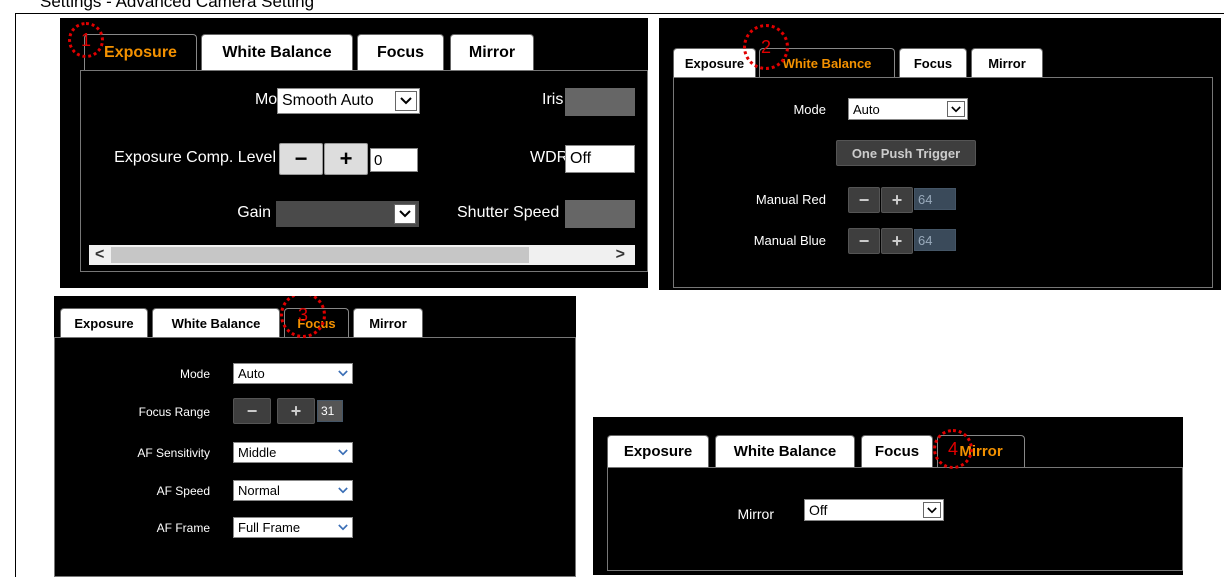 This screenshot has width=1224, height=577. Describe the element at coordinates (790, 199) in the screenshot. I see `manual-red-label: Manual Red` at that location.